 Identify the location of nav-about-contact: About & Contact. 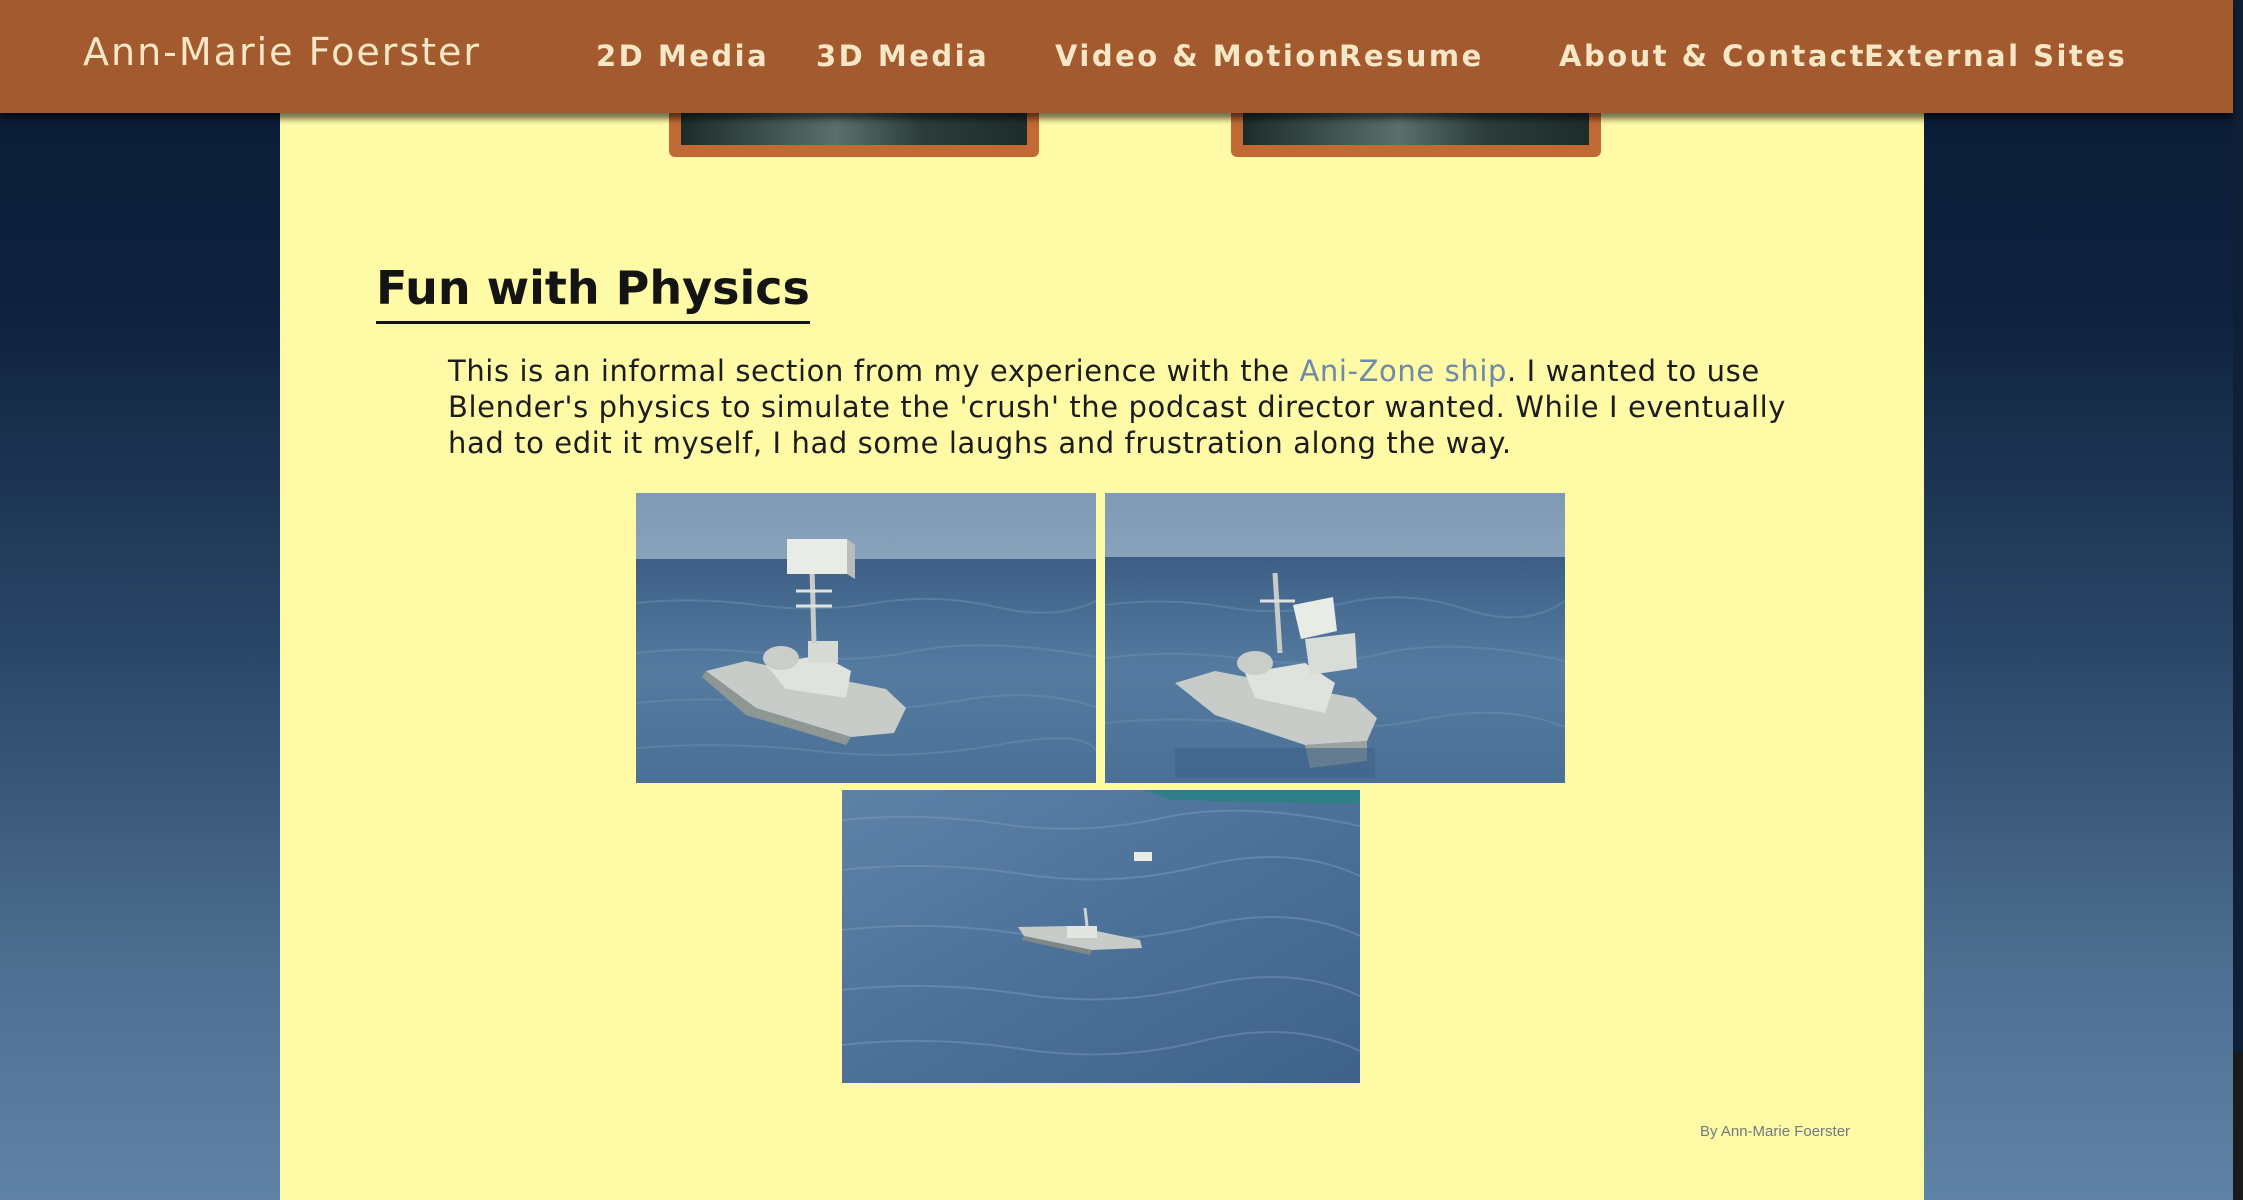
(1712, 56).